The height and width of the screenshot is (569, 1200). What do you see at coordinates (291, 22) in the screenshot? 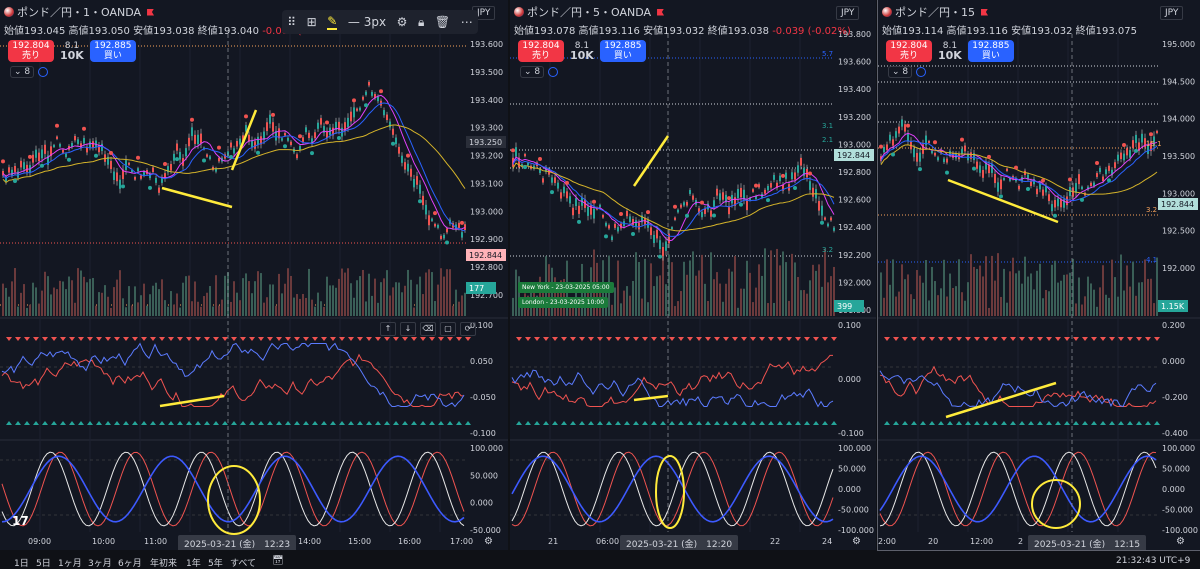
I see `drag-handle-icon: ⠿` at bounding box center [291, 22].